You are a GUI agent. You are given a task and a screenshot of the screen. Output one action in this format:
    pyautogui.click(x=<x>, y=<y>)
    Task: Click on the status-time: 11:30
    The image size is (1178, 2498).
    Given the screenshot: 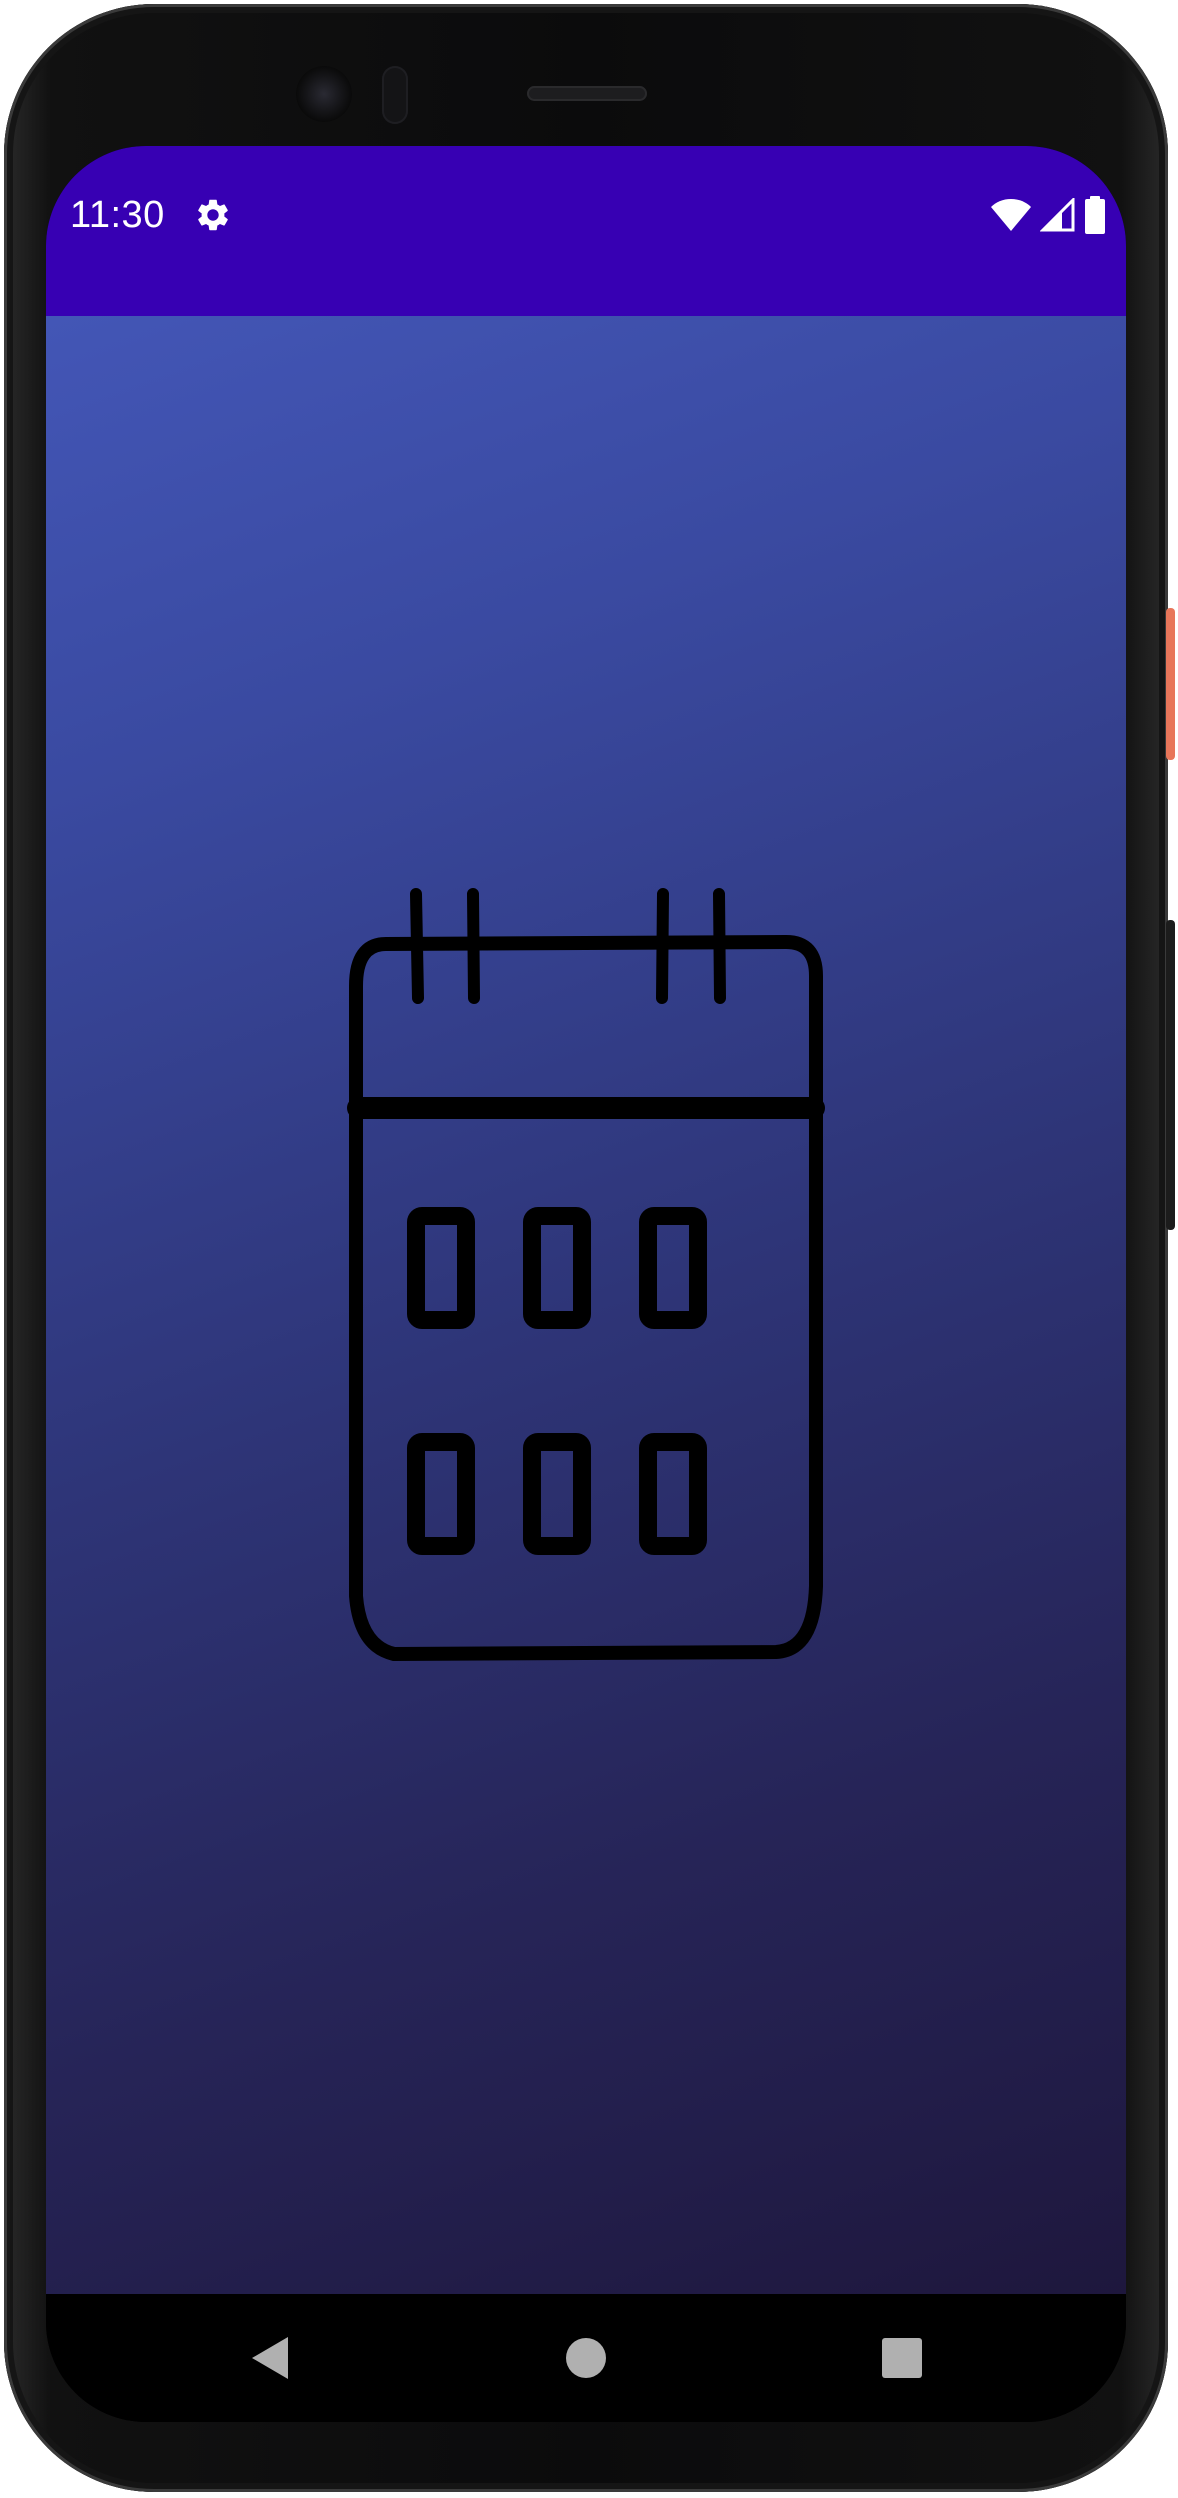 What is the action you would take?
    pyautogui.click(x=117, y=215)
    